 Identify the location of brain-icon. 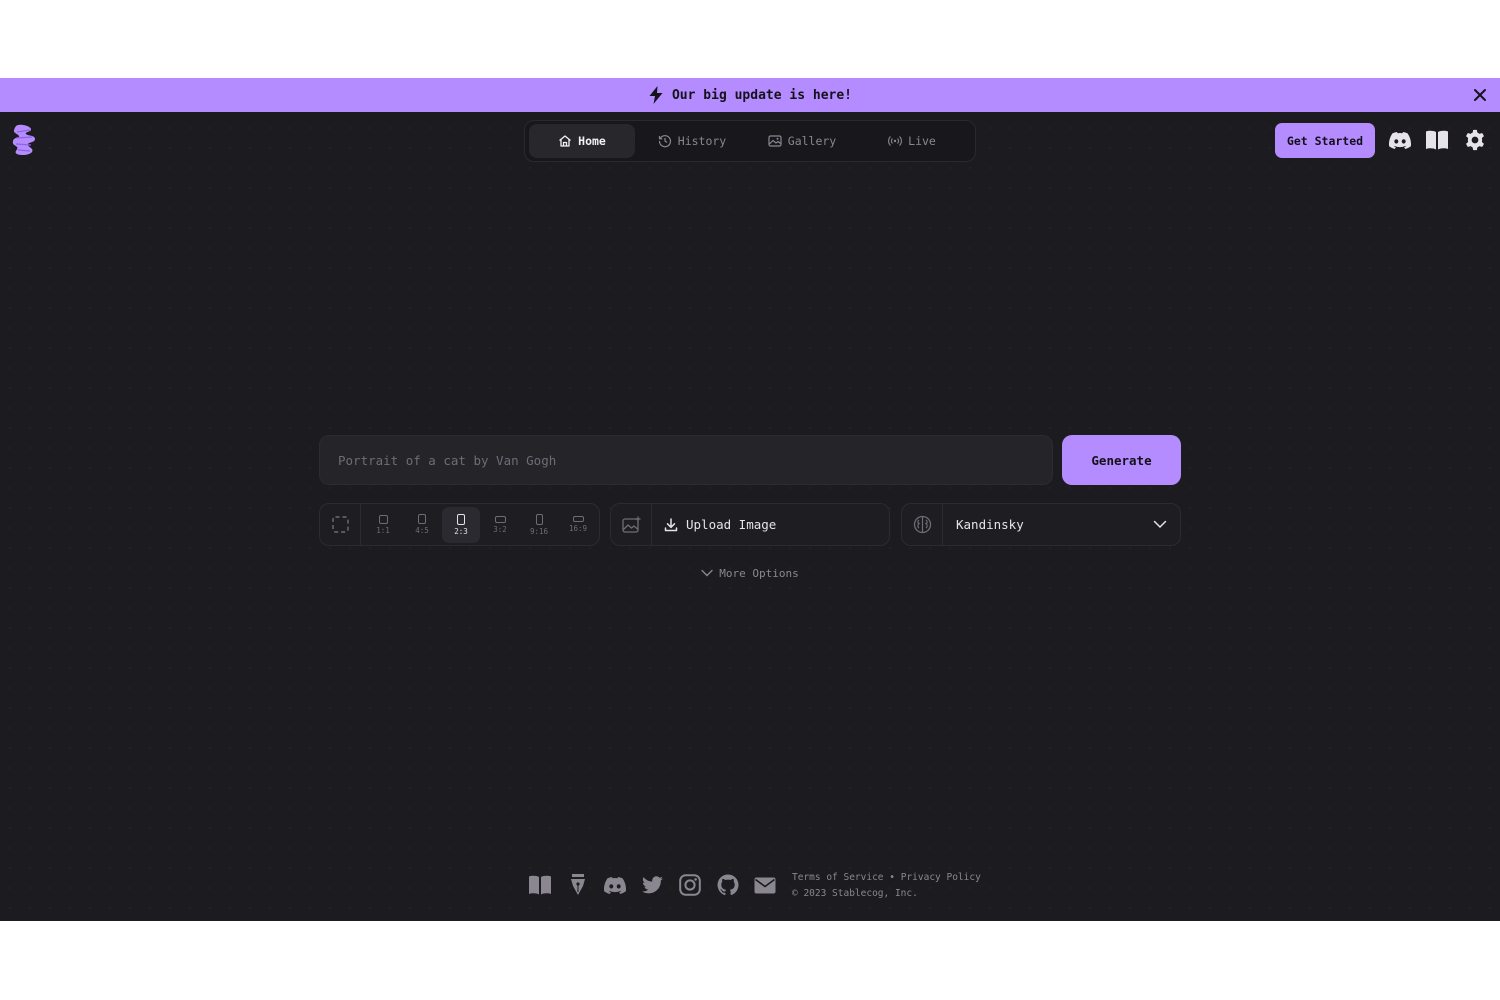
(922, 524).